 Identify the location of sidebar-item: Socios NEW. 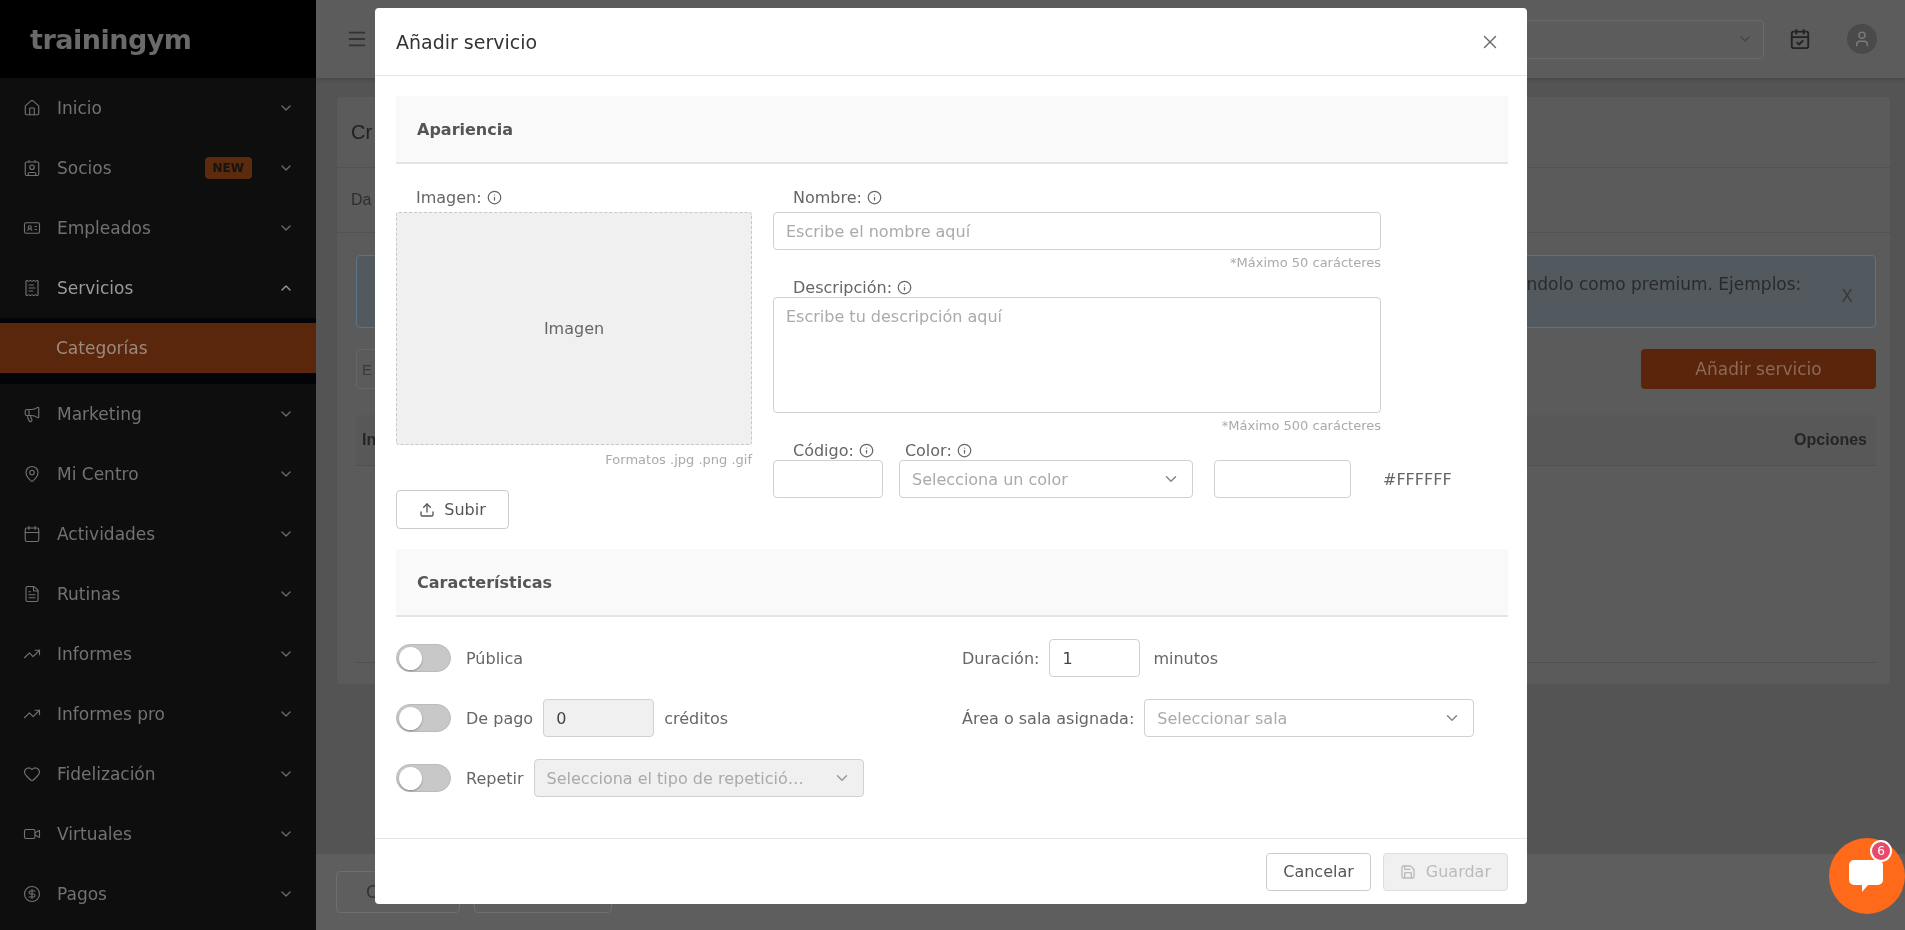
(158, 168).